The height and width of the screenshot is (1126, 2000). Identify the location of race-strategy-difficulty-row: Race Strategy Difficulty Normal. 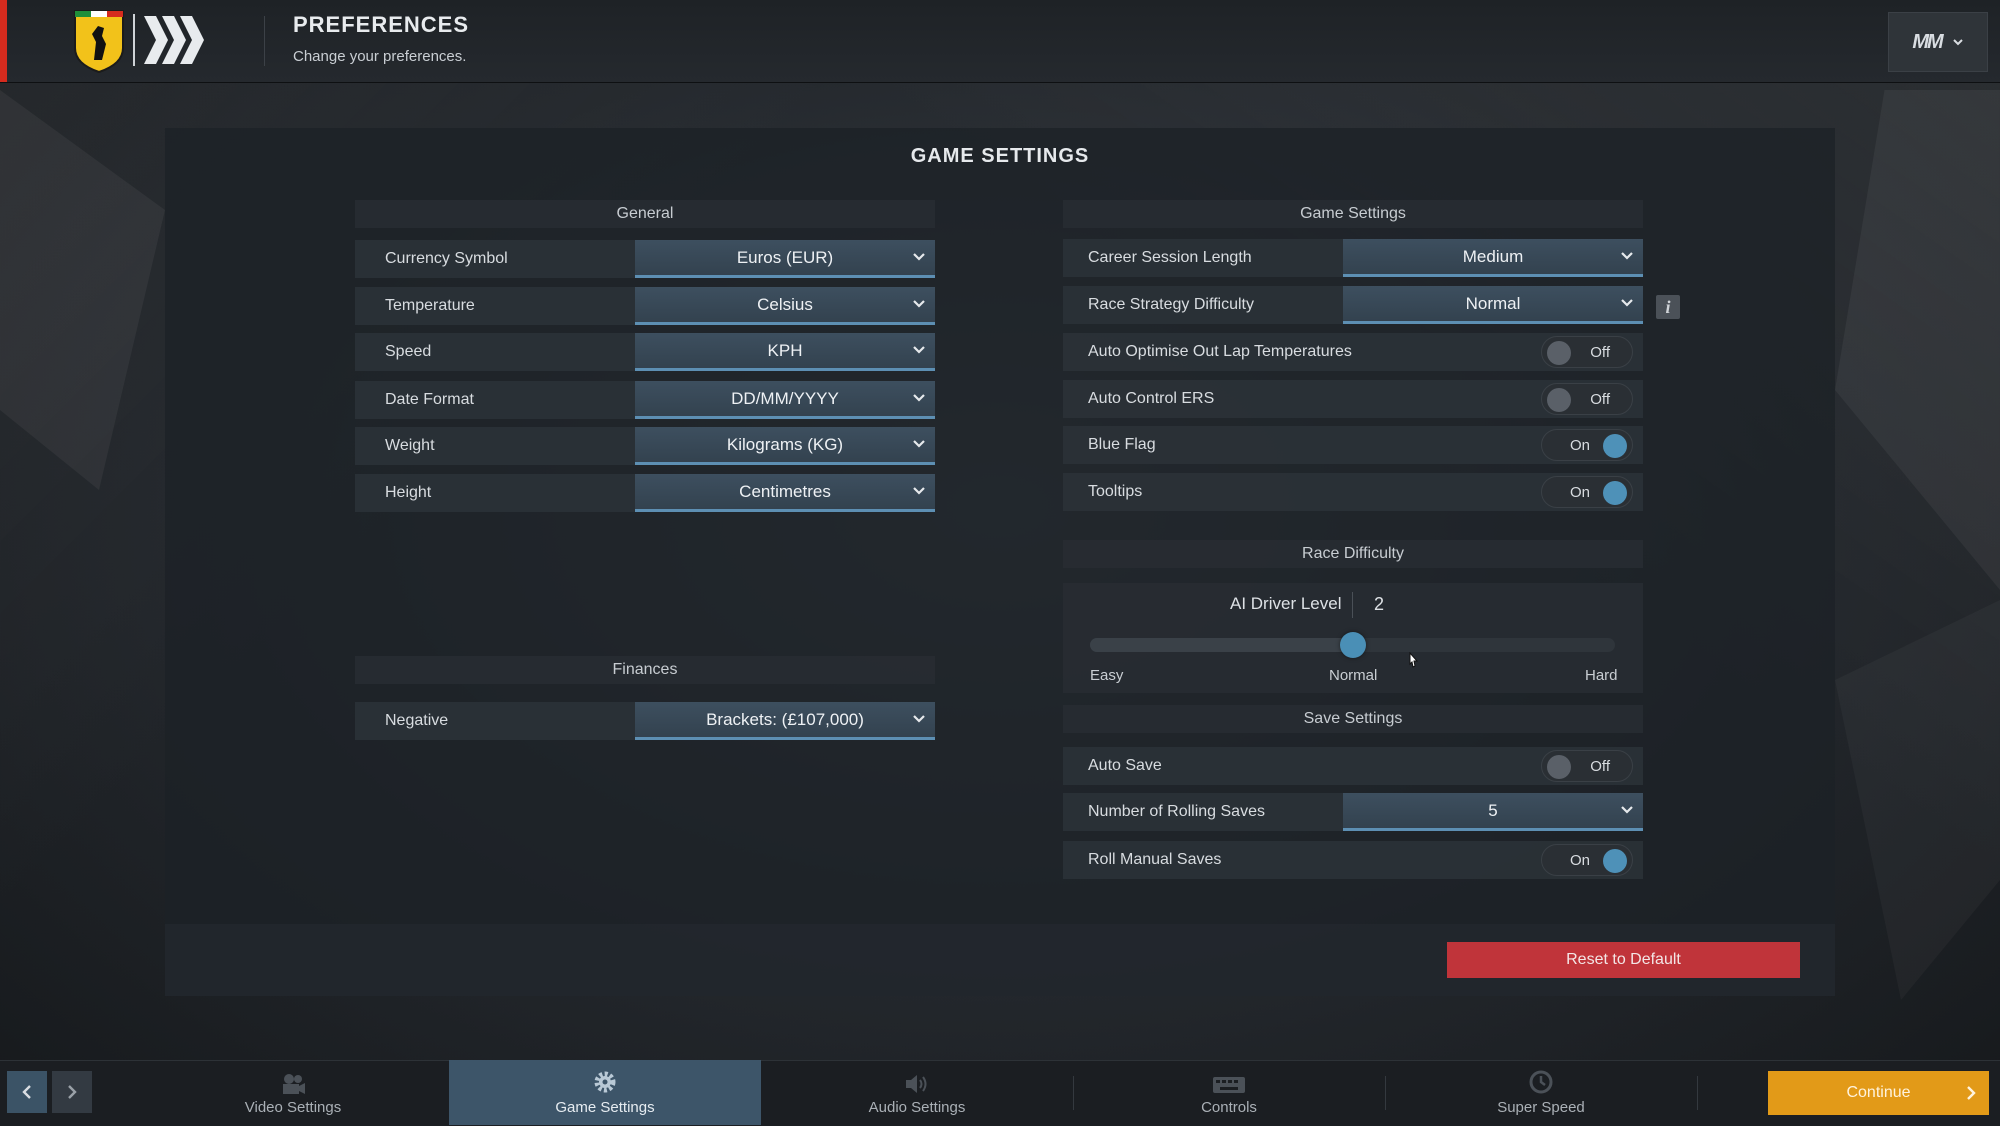
(1353, 305).